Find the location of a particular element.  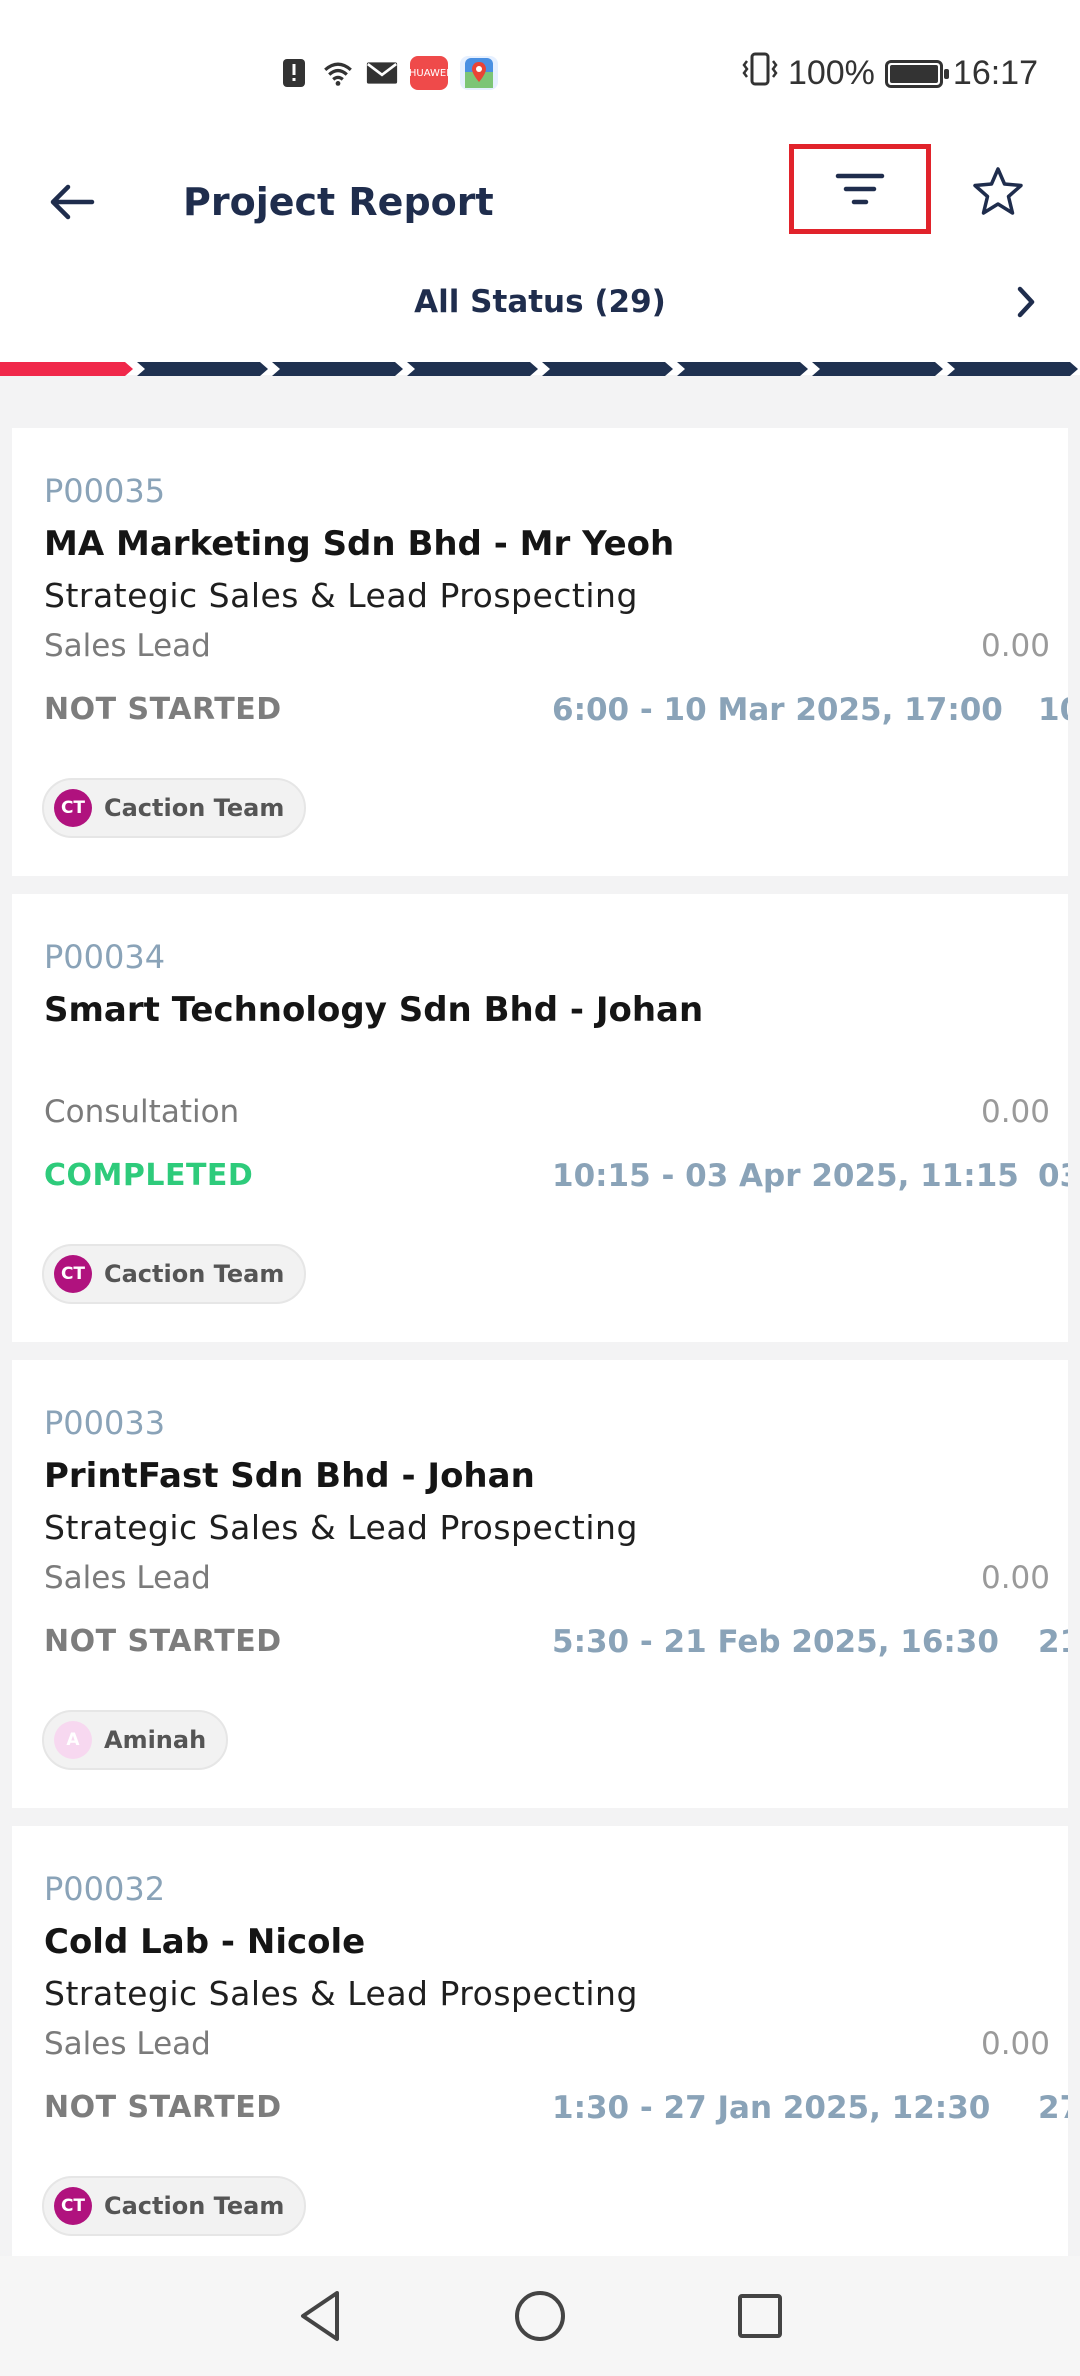

nav-recents-button is located at coordinates (760, 2316).